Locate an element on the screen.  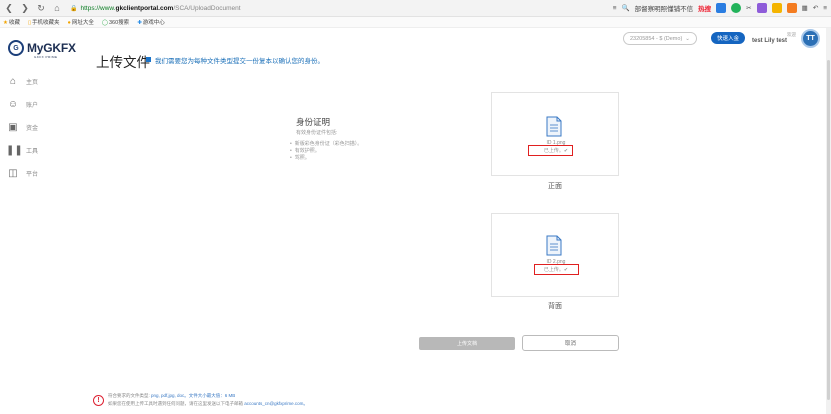
home-icon: ⌂ is located at coordinates (13, 81).